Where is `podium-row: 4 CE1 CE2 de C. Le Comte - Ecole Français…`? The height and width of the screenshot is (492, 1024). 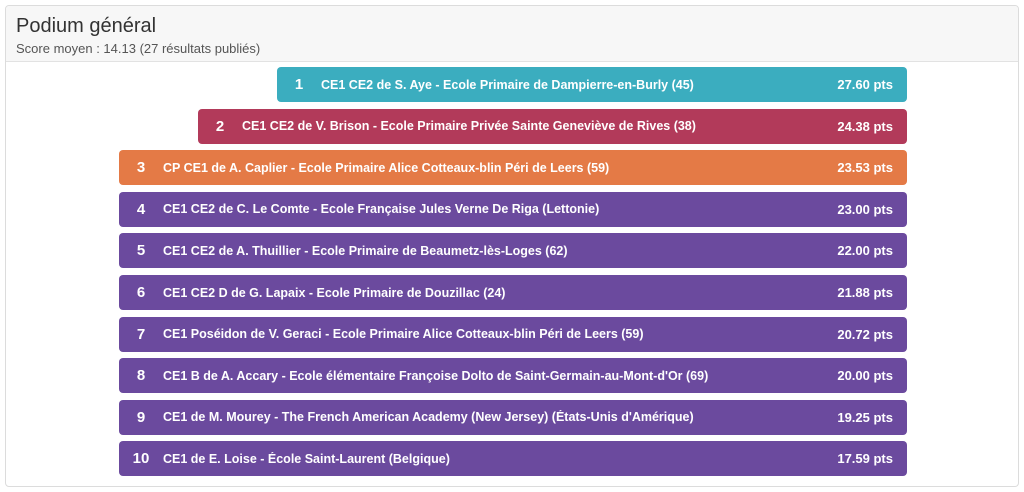
podium-row: 4 CE1 CE2 de C. Le Comte - Ecole Français… is located at coordinates (513, 209).